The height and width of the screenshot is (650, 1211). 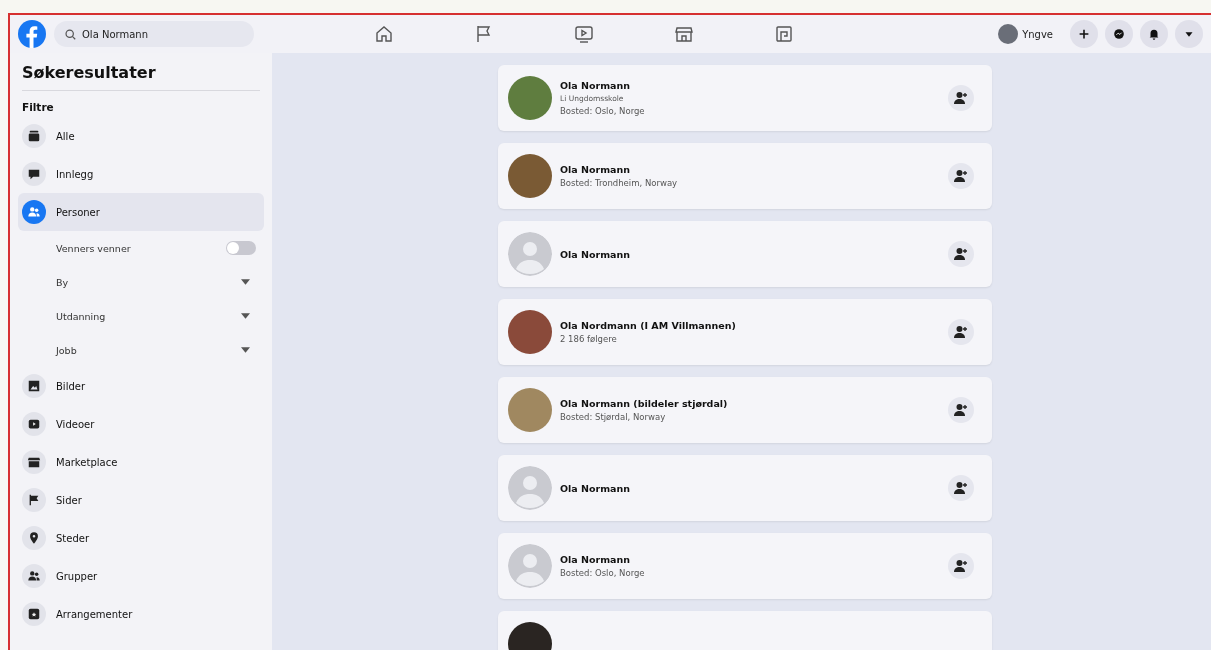 What do you see at coordinates (34, 614) in the screenshot?
I see `calendar-icon` at bounding box center [34, 614].